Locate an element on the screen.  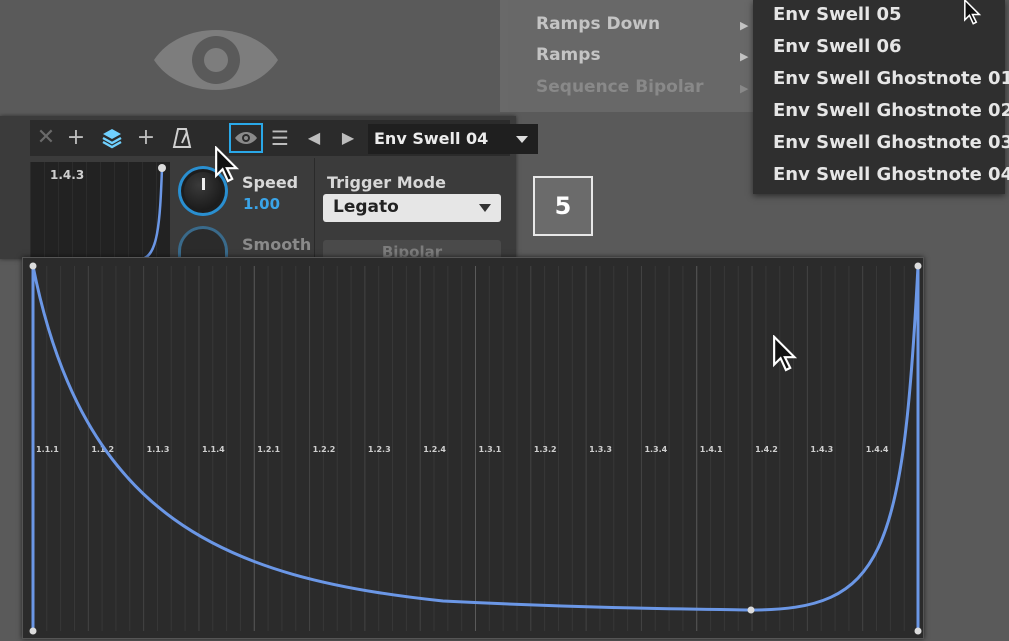
beat-label: 1.1.1 is located at coordinates (47, 449).